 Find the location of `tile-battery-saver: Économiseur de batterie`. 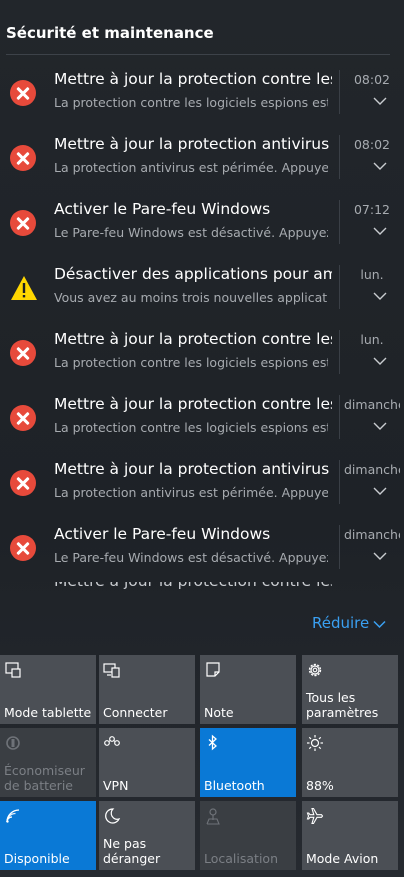

tile-battery-saver: Économiseur de batterie is located at coordinates (48, 762).